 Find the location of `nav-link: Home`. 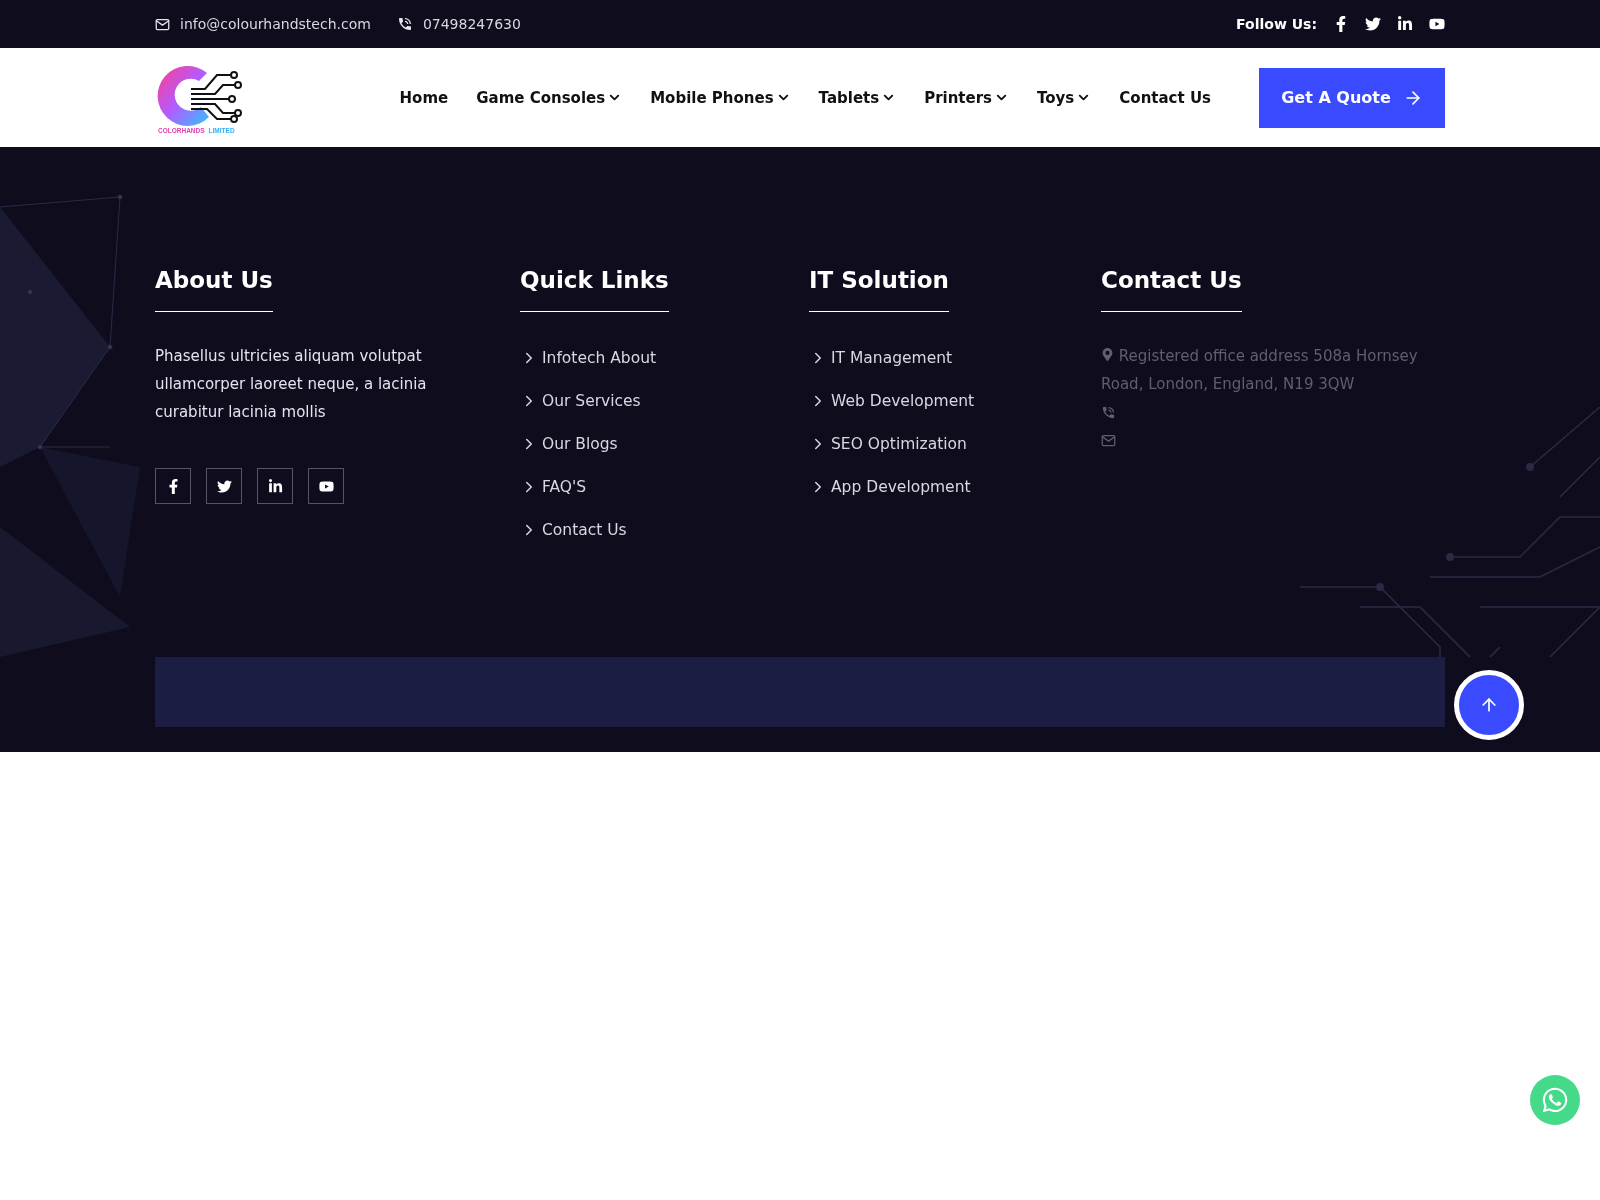

nav-link: Home is located at coordinates (424, 97).